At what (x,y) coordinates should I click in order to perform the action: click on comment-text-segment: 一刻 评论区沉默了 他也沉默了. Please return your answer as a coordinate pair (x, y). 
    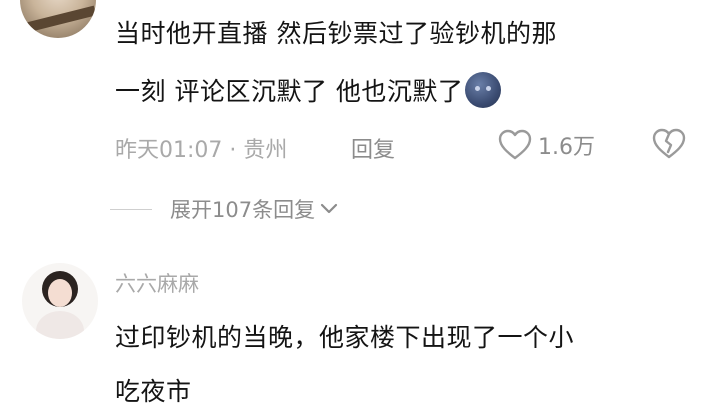
    Looking at the image, I should click on (289, 91).